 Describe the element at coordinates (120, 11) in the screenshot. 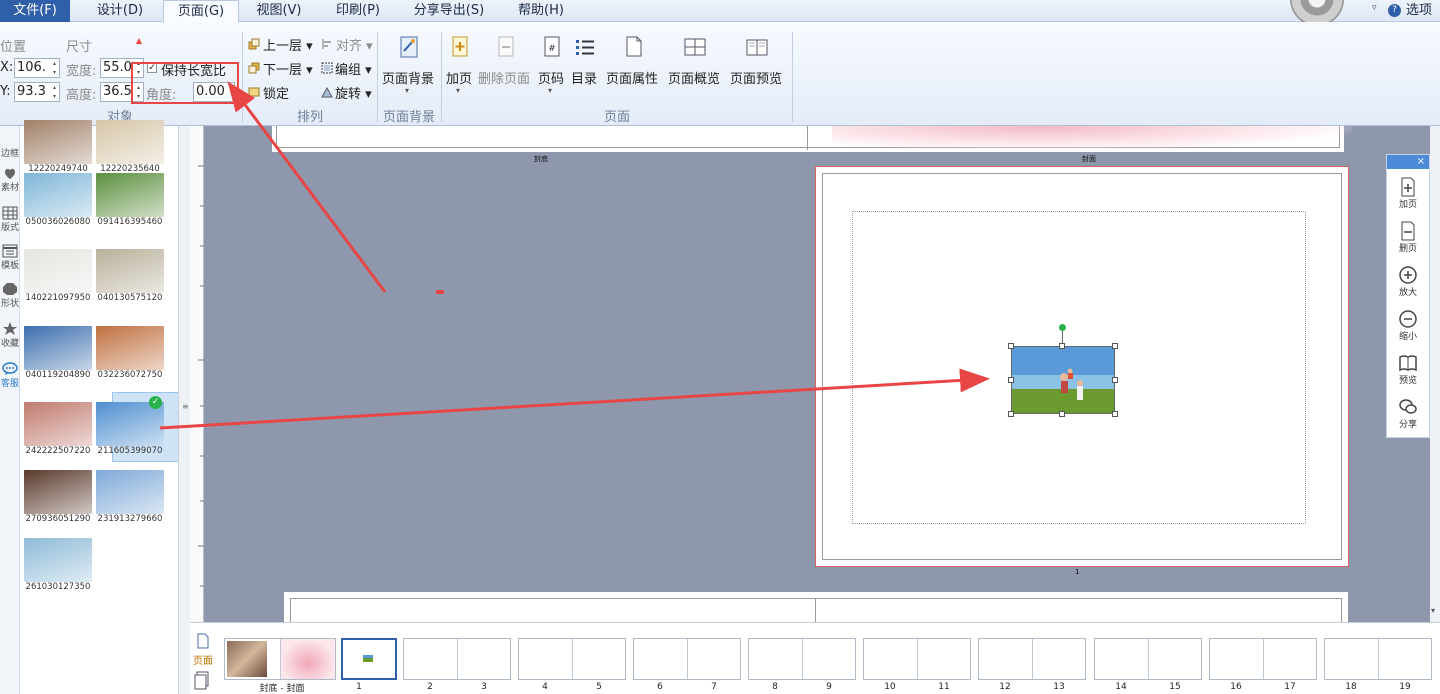

I see `menu-design: 设计(D)` at that location.